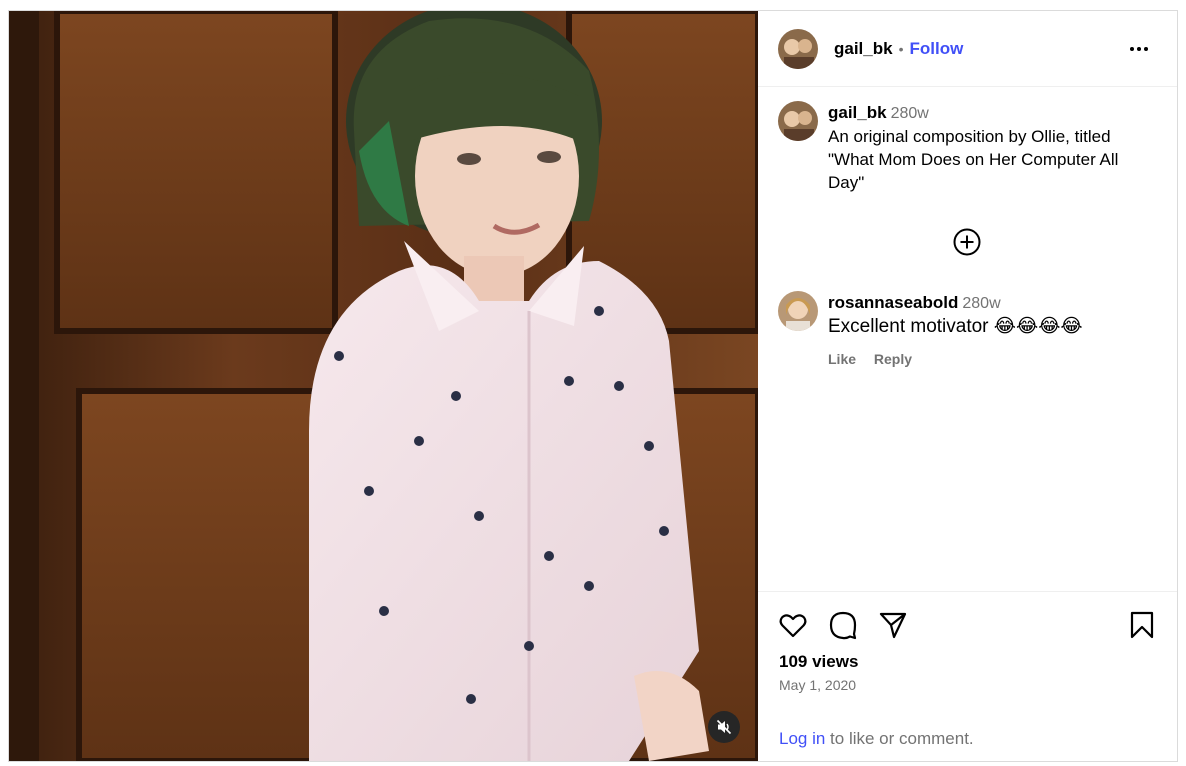 Image resolution: width=1186 pixels, height=766 pixels. Describe the element at coordinates (842, 359) in the screenshot. I see `like-comment-button: Like` at that location.